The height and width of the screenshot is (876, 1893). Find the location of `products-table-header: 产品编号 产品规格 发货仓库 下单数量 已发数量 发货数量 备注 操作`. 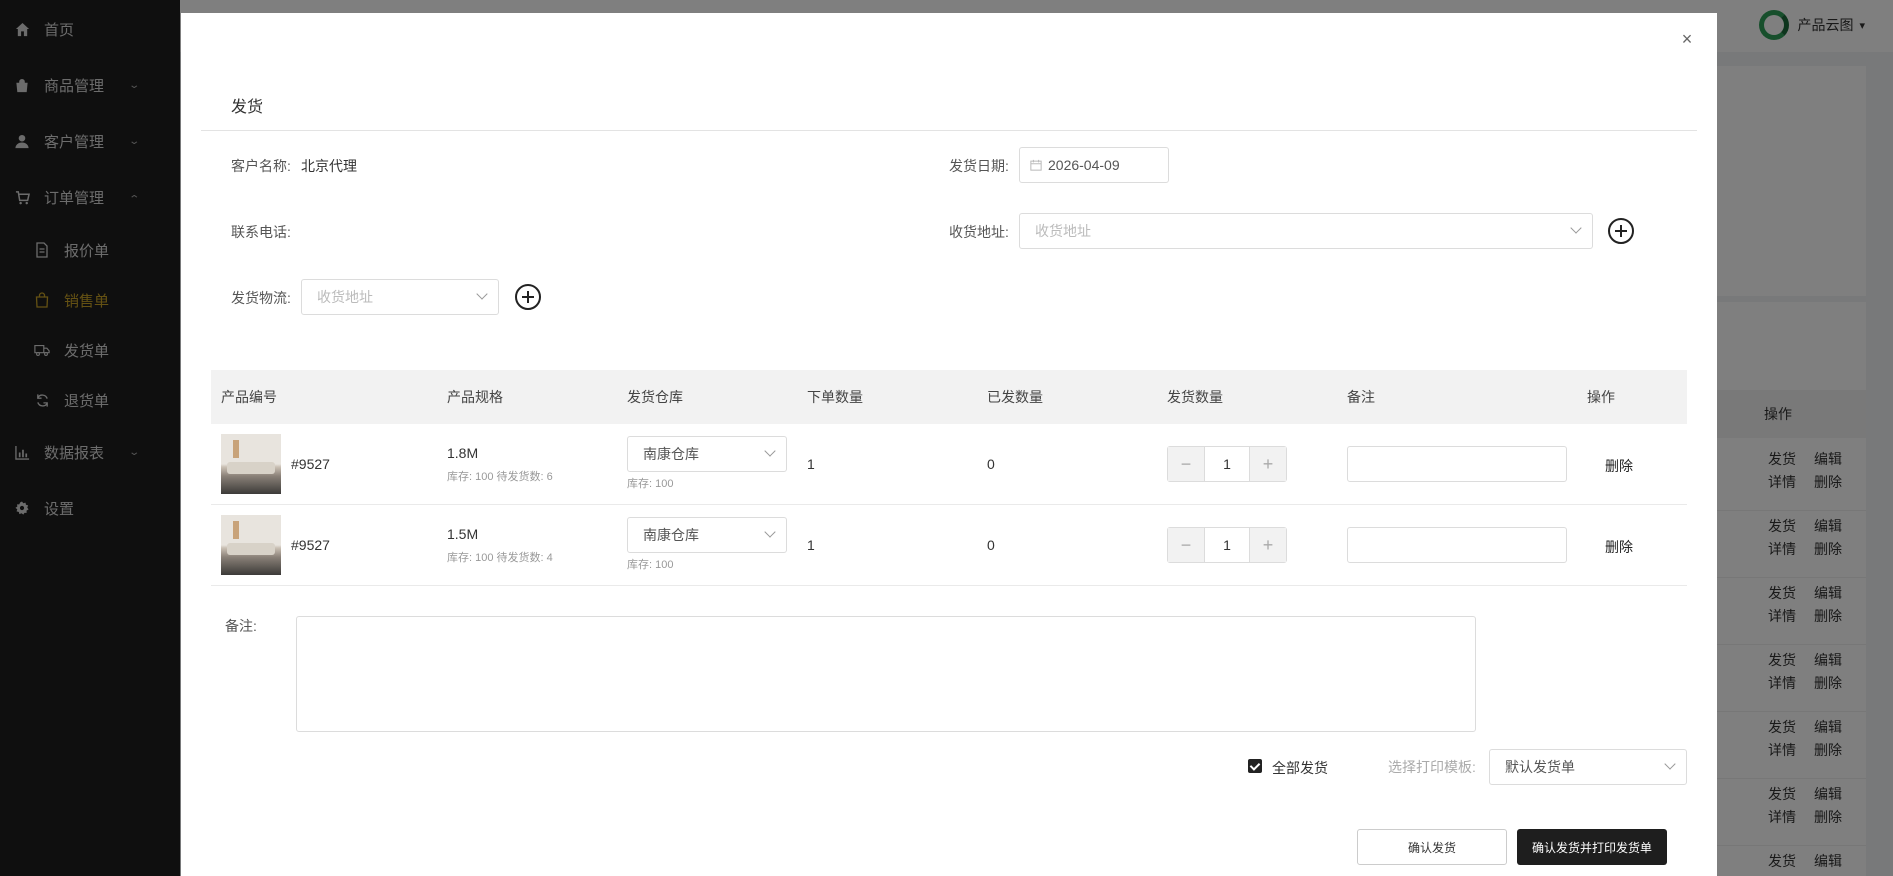

products-table-header: 产品编号 产品规格 发货仓库 下单数量 已发数量 发货数量 备注 操作 is located at coordinates (949, 397).